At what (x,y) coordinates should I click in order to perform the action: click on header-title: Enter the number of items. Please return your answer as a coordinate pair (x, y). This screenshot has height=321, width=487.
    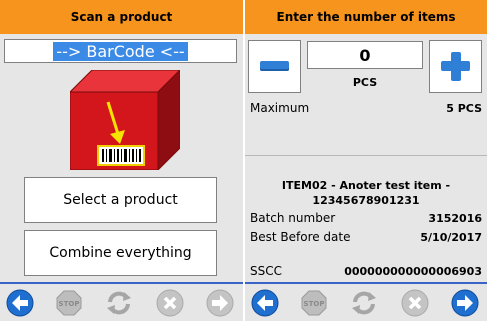
    Looking at the image, I should click on (366, 17).